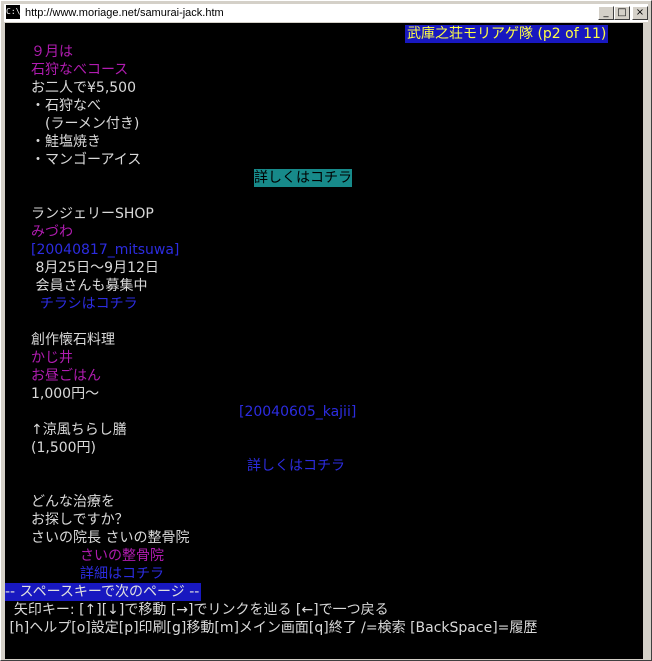 The width and height of the screenshot is (652, 661). Describe the element at coordinates (52, 358) in the screenshot. I see `content-line: かじ井` at that location.